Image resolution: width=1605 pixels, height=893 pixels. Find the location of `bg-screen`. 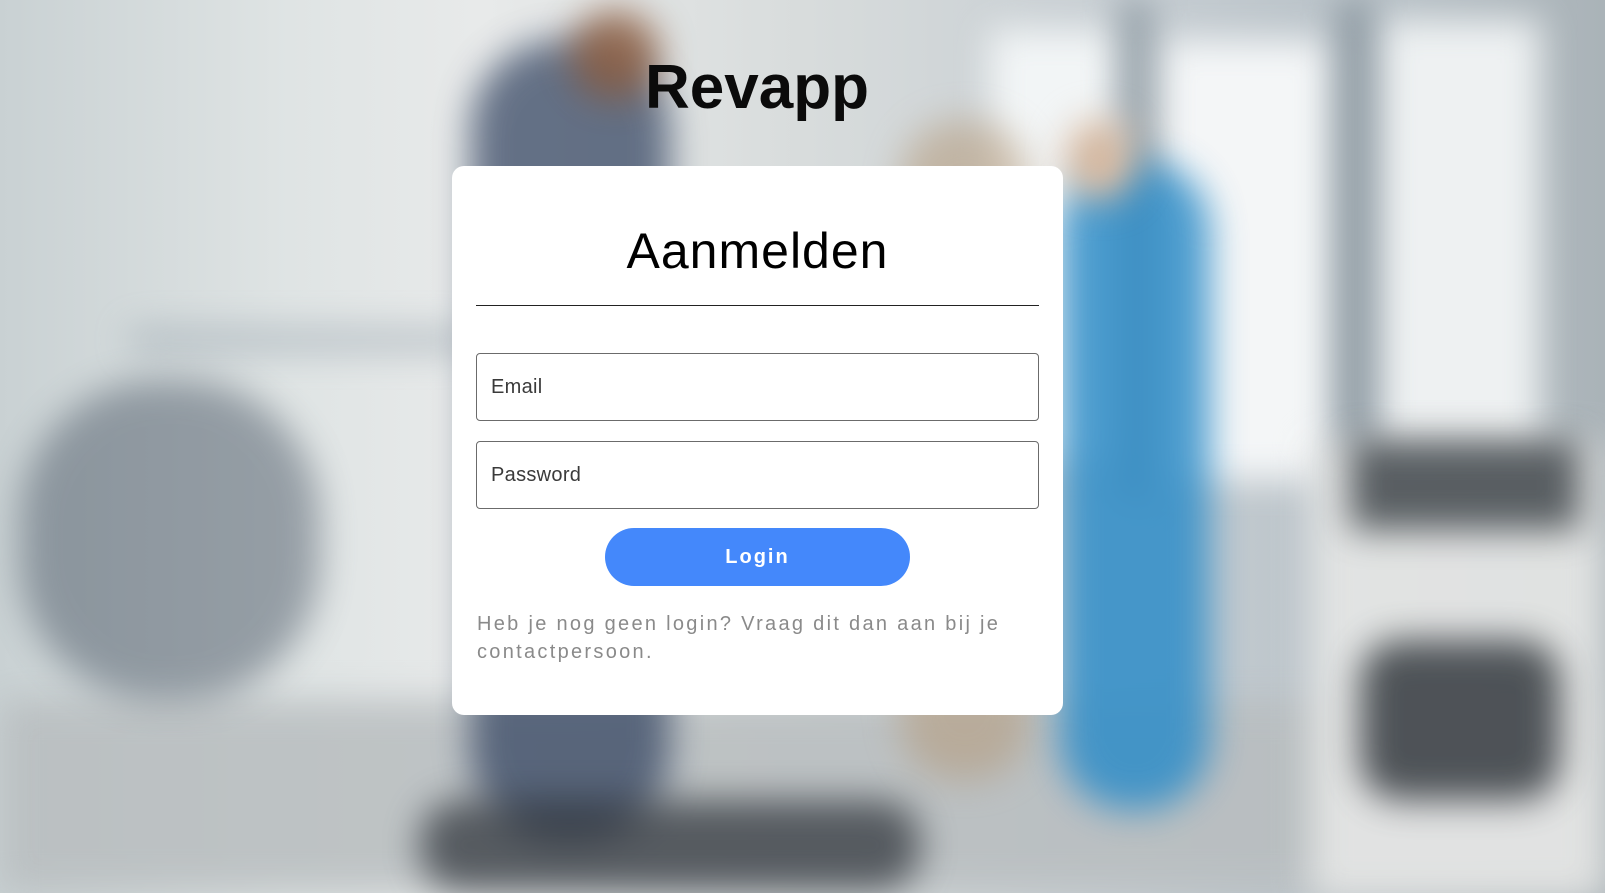

bg-screen is located at coordinates (1465, 485).